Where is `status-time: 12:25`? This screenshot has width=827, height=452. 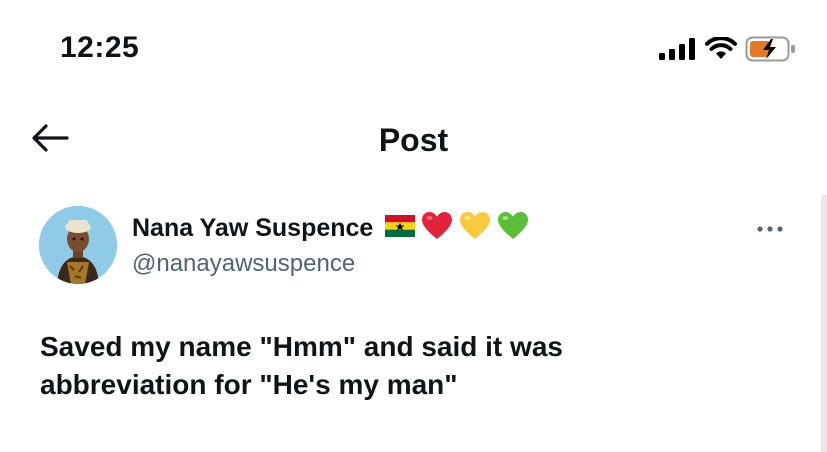
status-time: 12:25 is located at coordinates (100, 47).